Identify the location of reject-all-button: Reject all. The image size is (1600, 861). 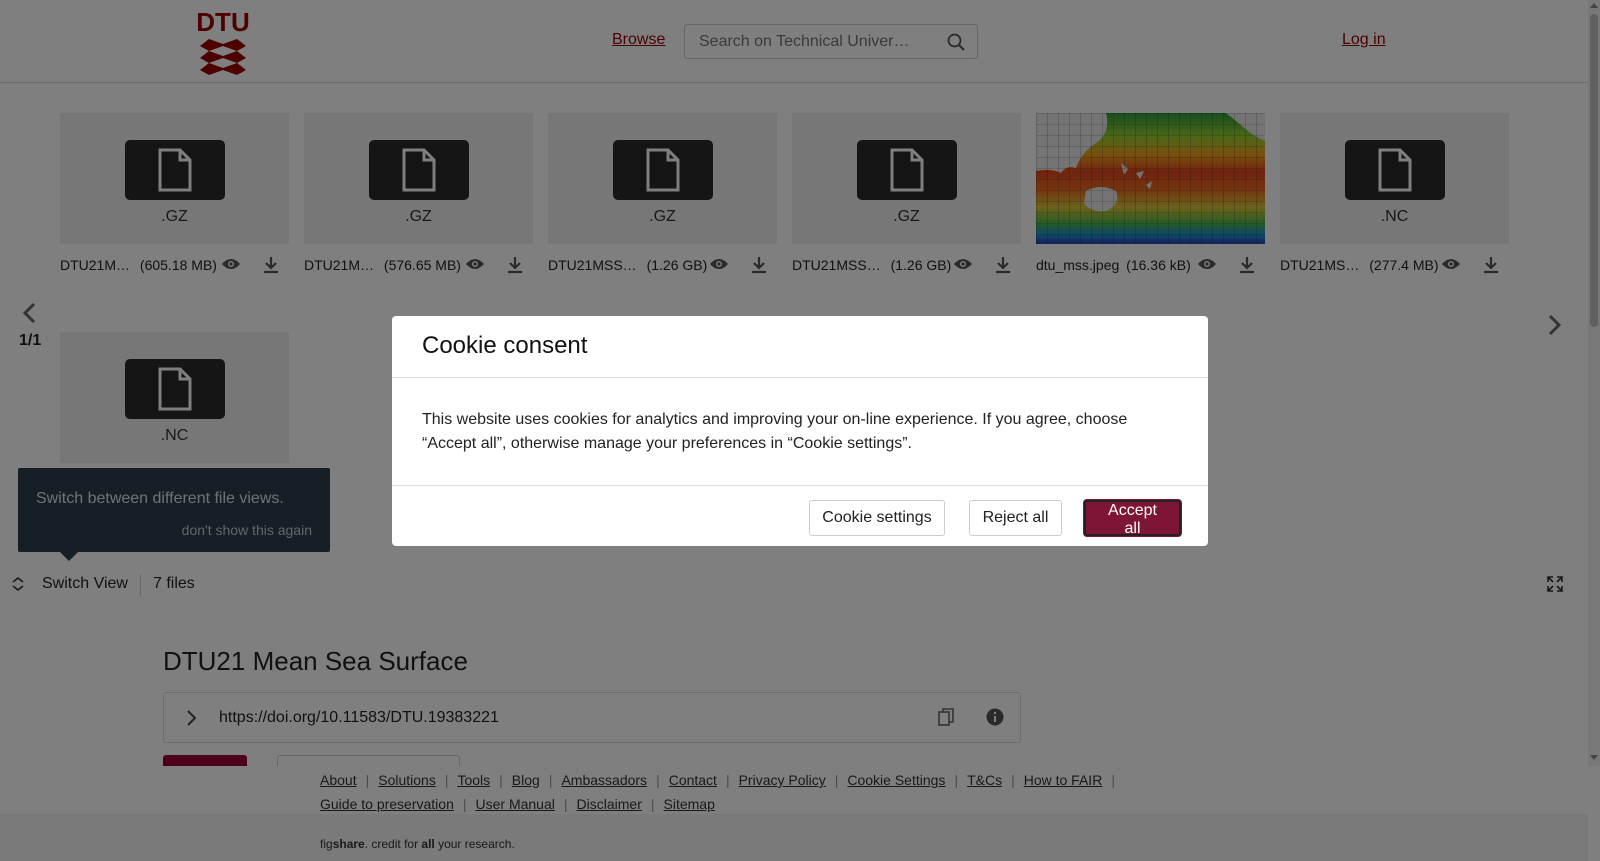
(1015, 518).